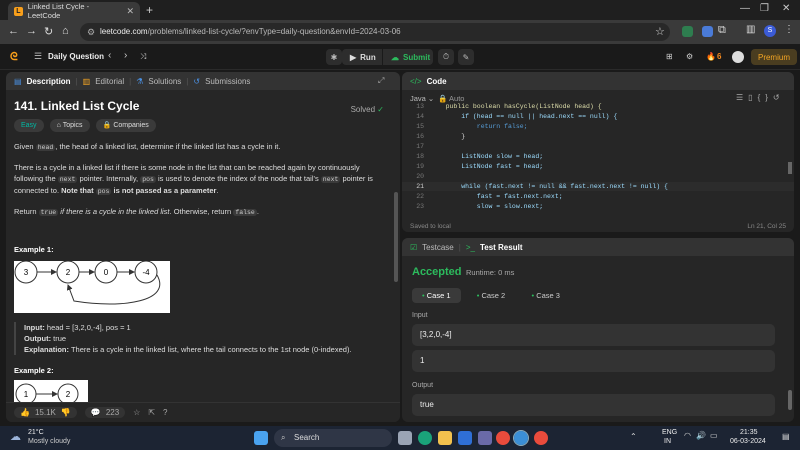 The height and width of the screenshot is (450, 800). I want to click on battery-icon: ▭, so click(714, 435).